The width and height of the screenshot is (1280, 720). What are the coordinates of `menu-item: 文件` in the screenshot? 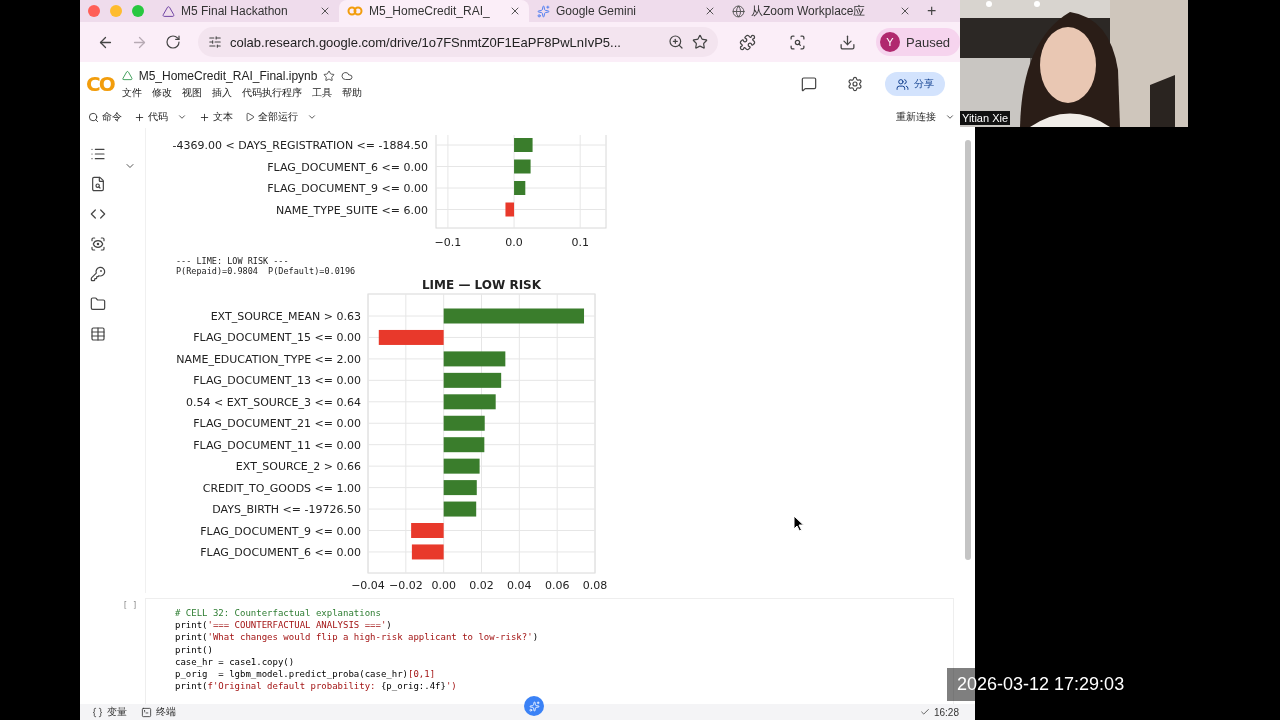 It's located at (131, 92).